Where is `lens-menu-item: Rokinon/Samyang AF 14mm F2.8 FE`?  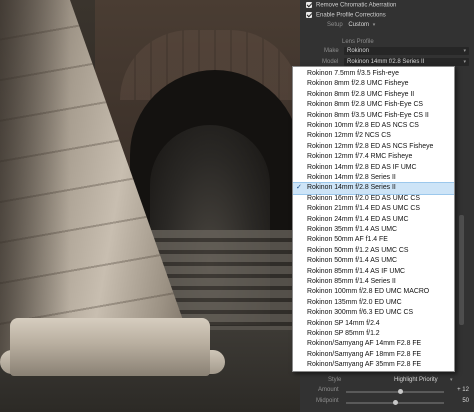 lens-menu-item: Rokinon/Samyang AF 14mm F2.8 FE is located at coordinates (373, 344).